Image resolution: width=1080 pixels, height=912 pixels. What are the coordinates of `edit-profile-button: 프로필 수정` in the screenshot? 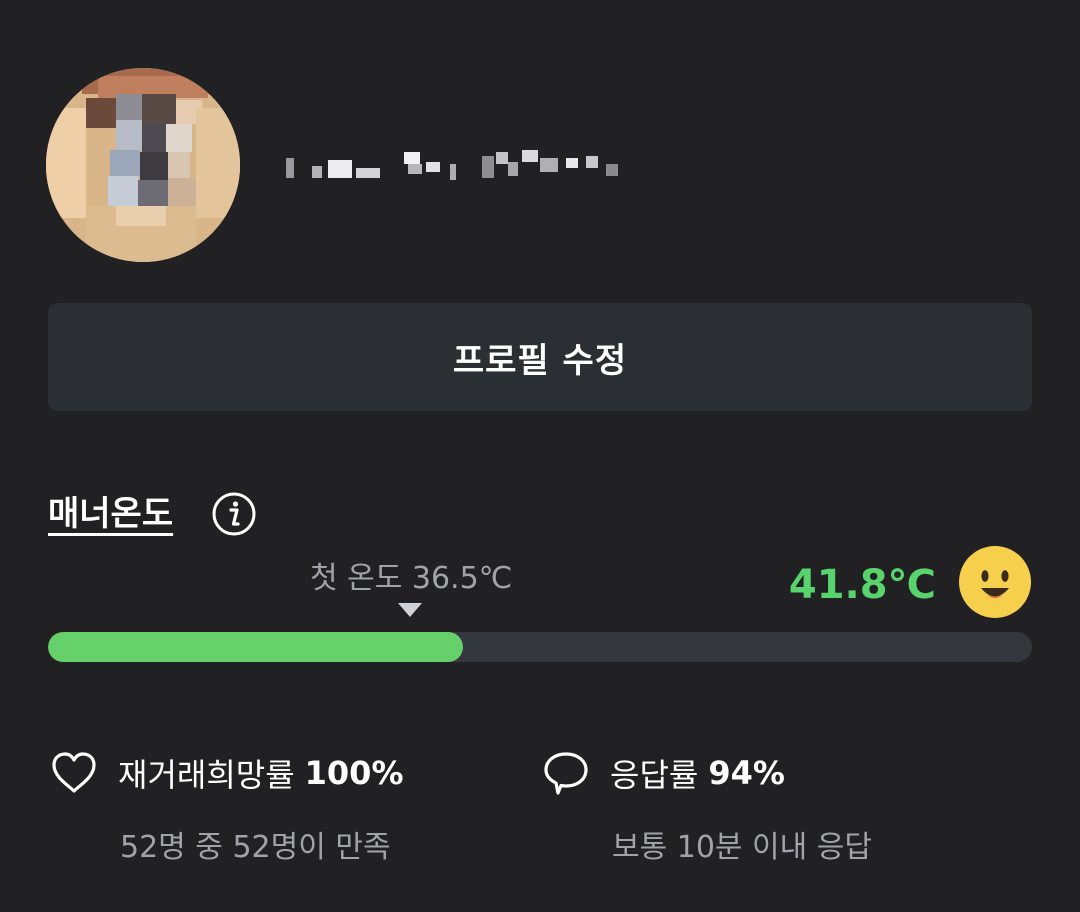 It's located at (540, 357).